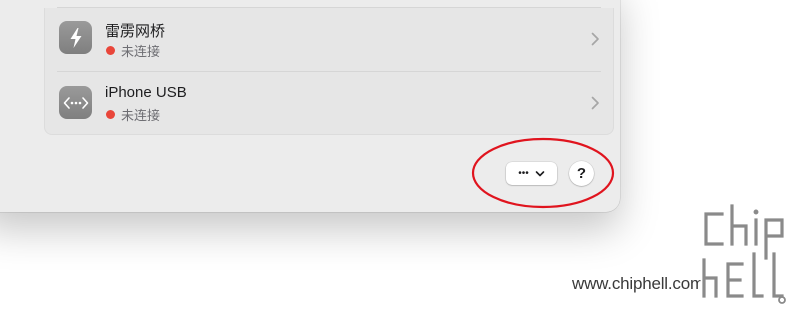 The image size is (800, 319). I want to click on more-dots-icon: •••, so click(523, 173).